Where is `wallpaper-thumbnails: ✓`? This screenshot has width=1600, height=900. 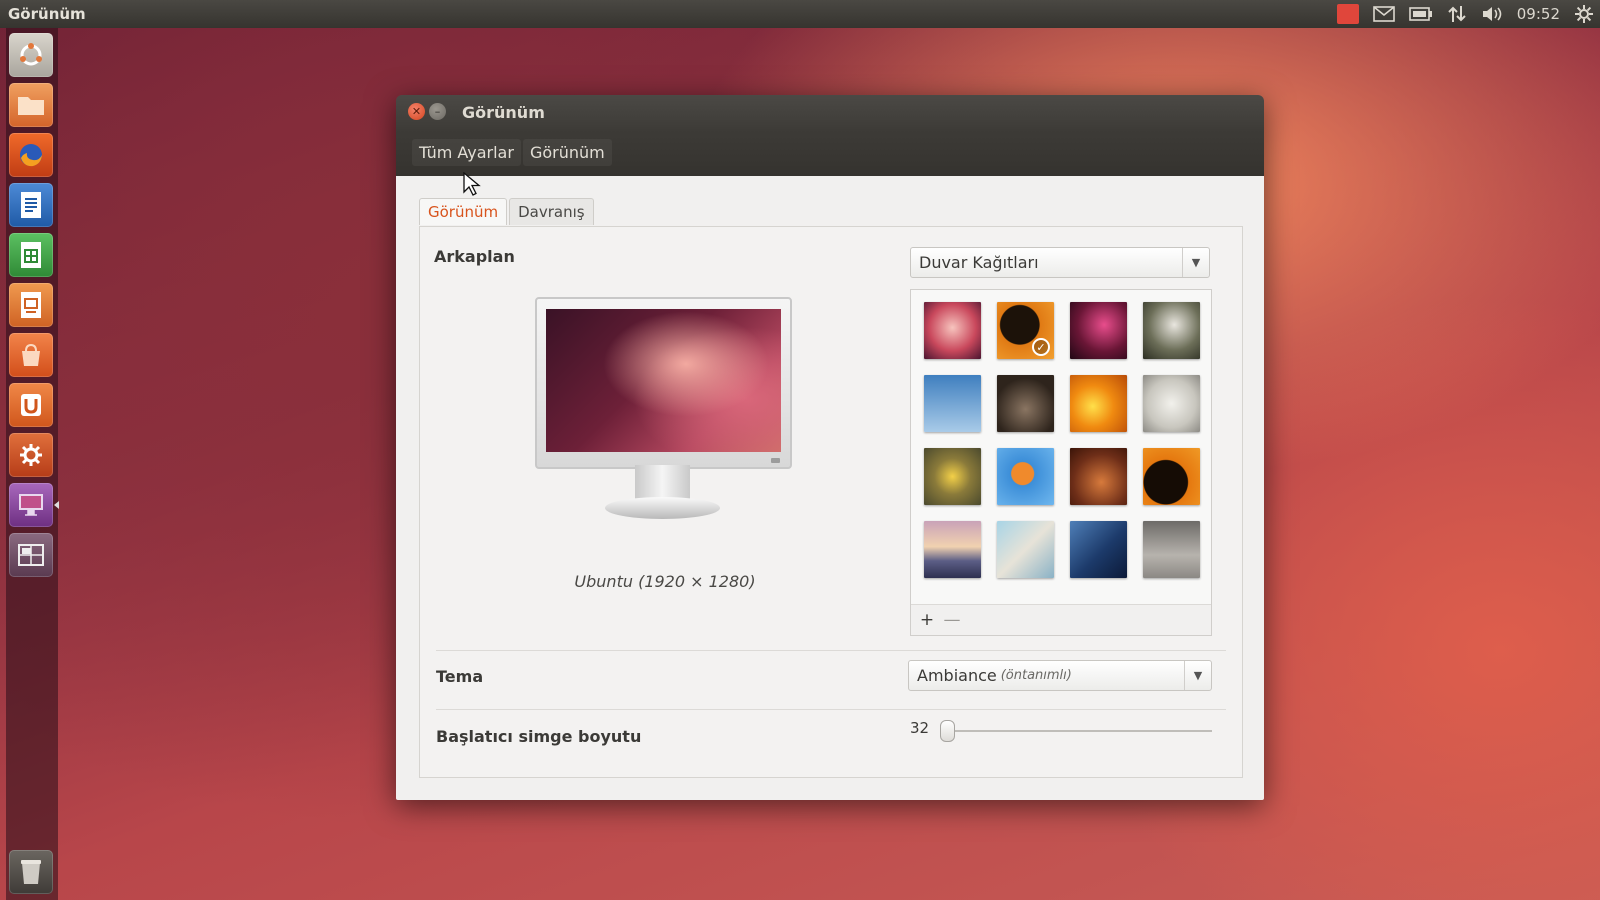 wallpaper-thumbnails: ✓ is located at coordinates (1062, 440).